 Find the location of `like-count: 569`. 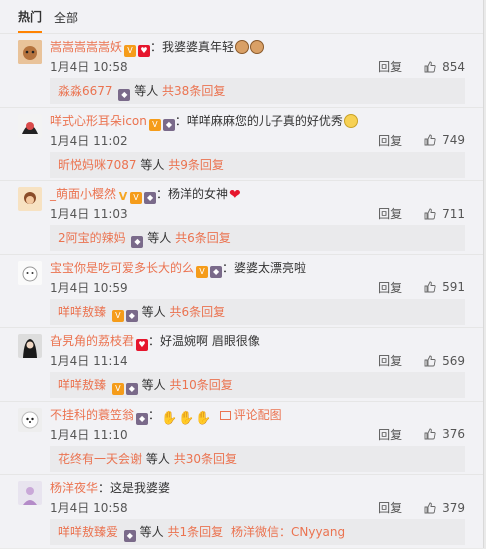

like-count: 569 is located at coordinates (453, 360).